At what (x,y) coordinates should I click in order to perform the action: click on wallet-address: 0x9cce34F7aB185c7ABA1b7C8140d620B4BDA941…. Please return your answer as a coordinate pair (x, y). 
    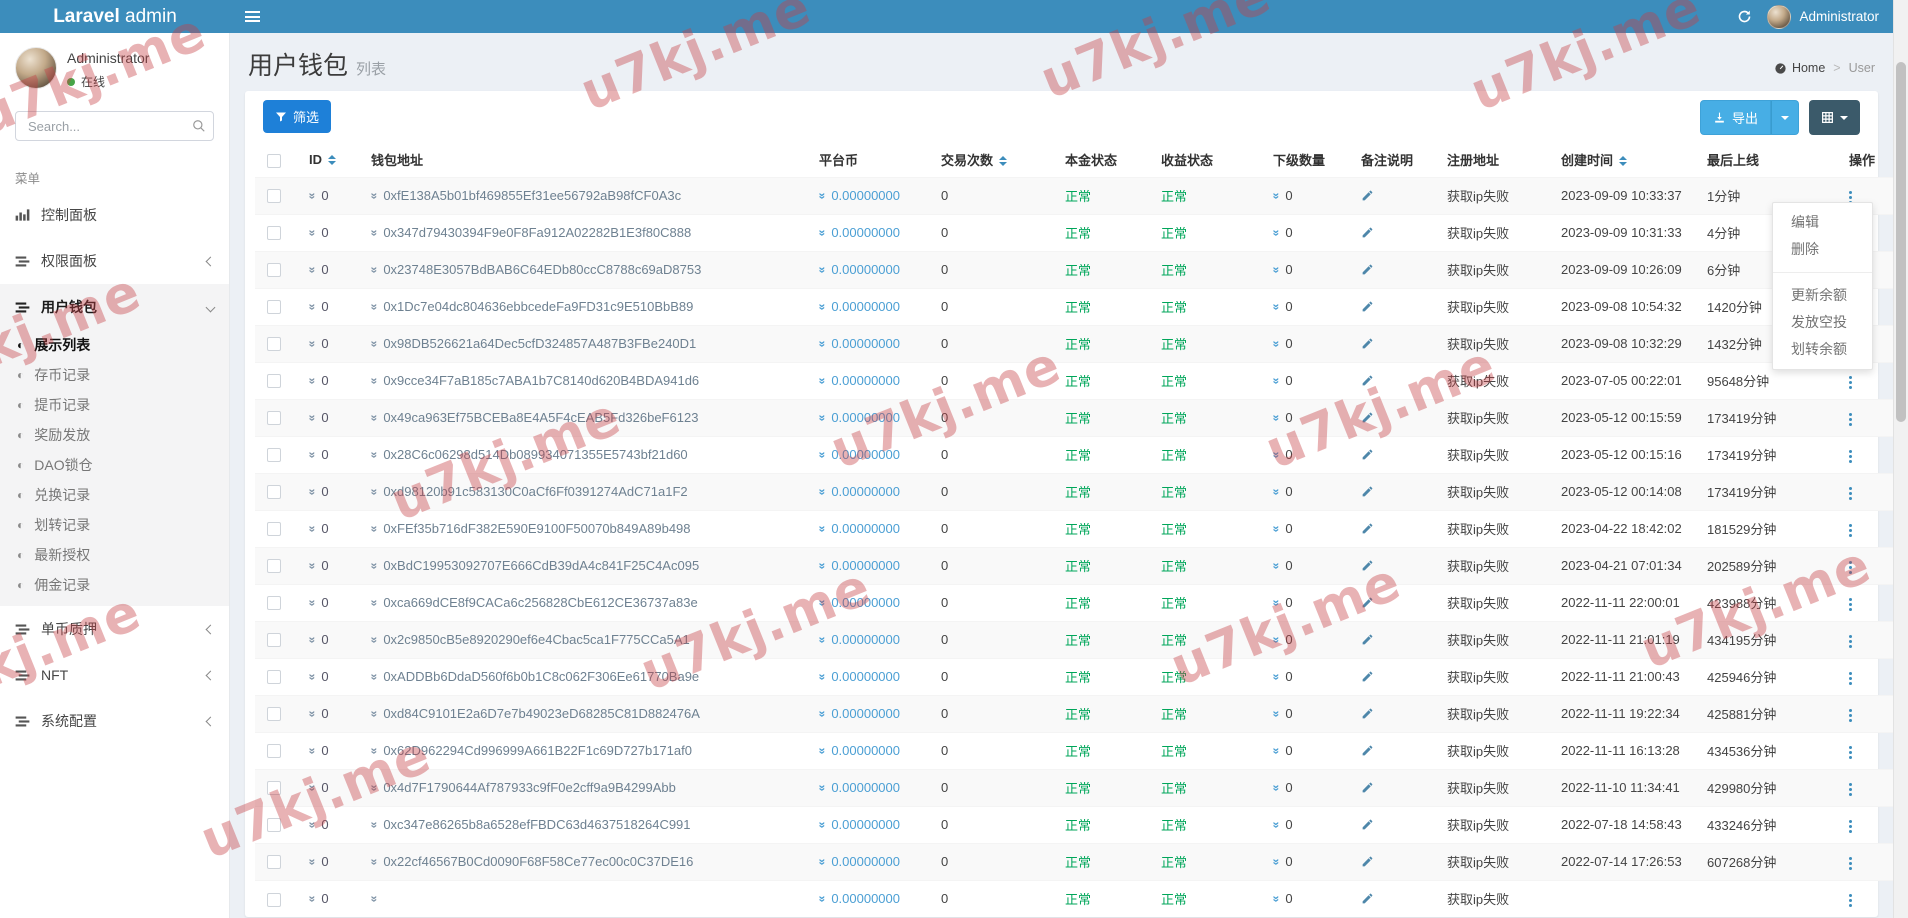
    Looking at the image, I should click on (541, 380).